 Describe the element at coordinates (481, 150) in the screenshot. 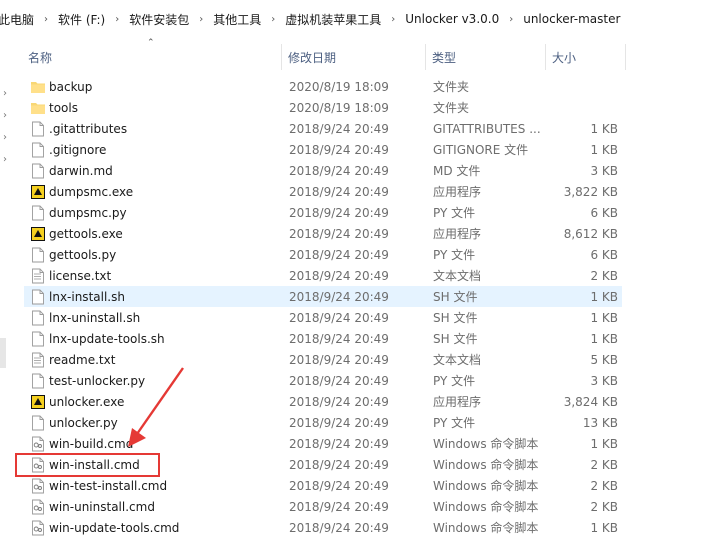

I see `file-type: GITIGNORE 文件` at that location.